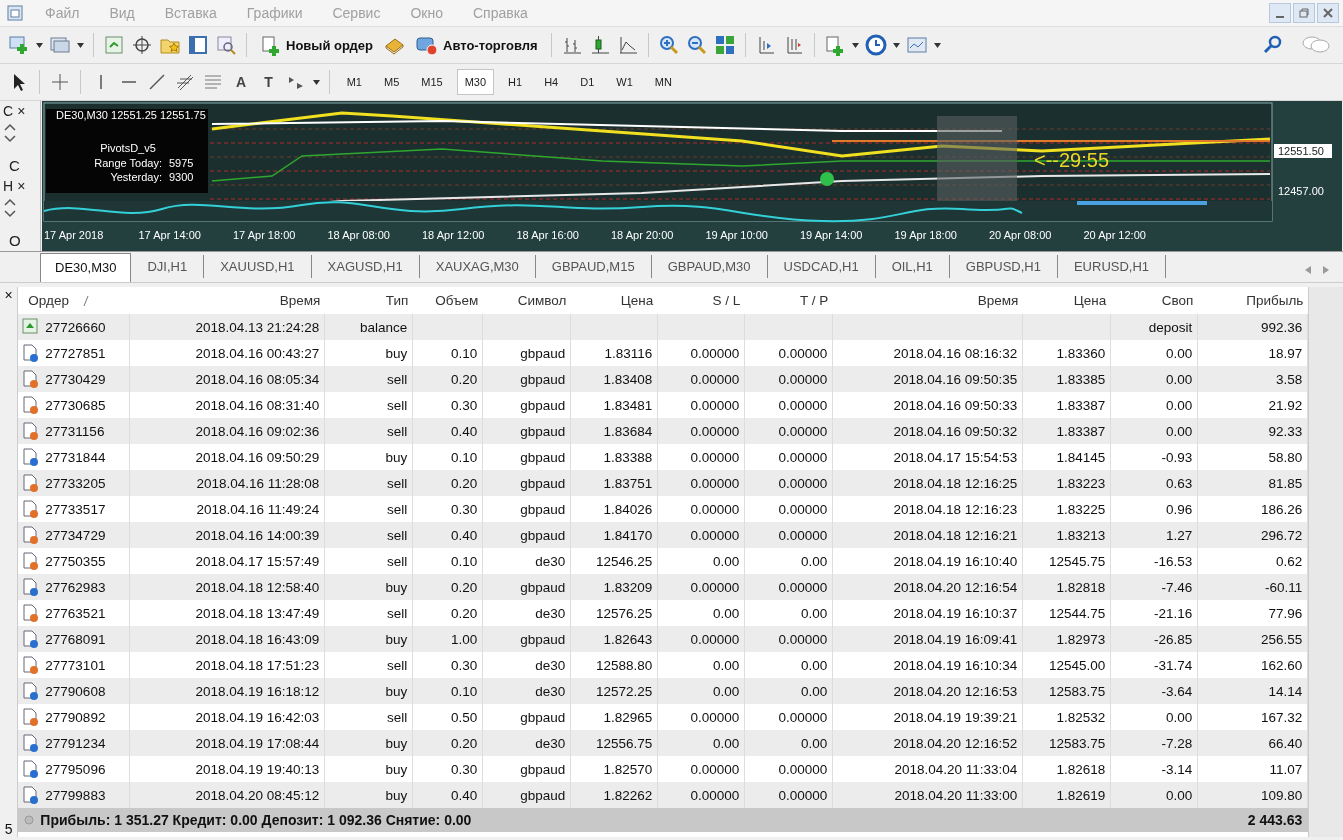 This screenshot has height=840, width=1343. I want to click on timeframe-button: M30, so click(475, 82).